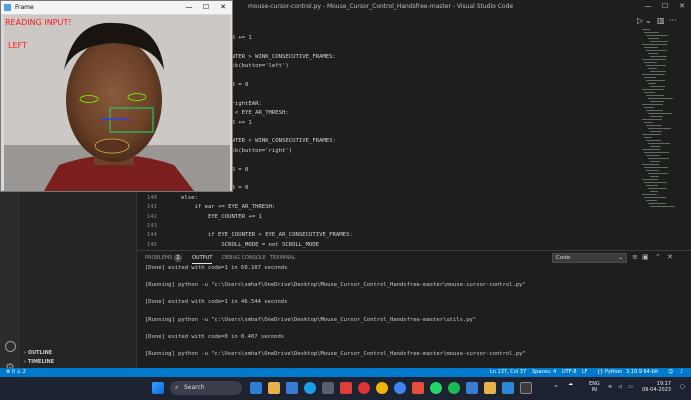  I want to click on filter-list-icon: ≡, so click(635, 257).